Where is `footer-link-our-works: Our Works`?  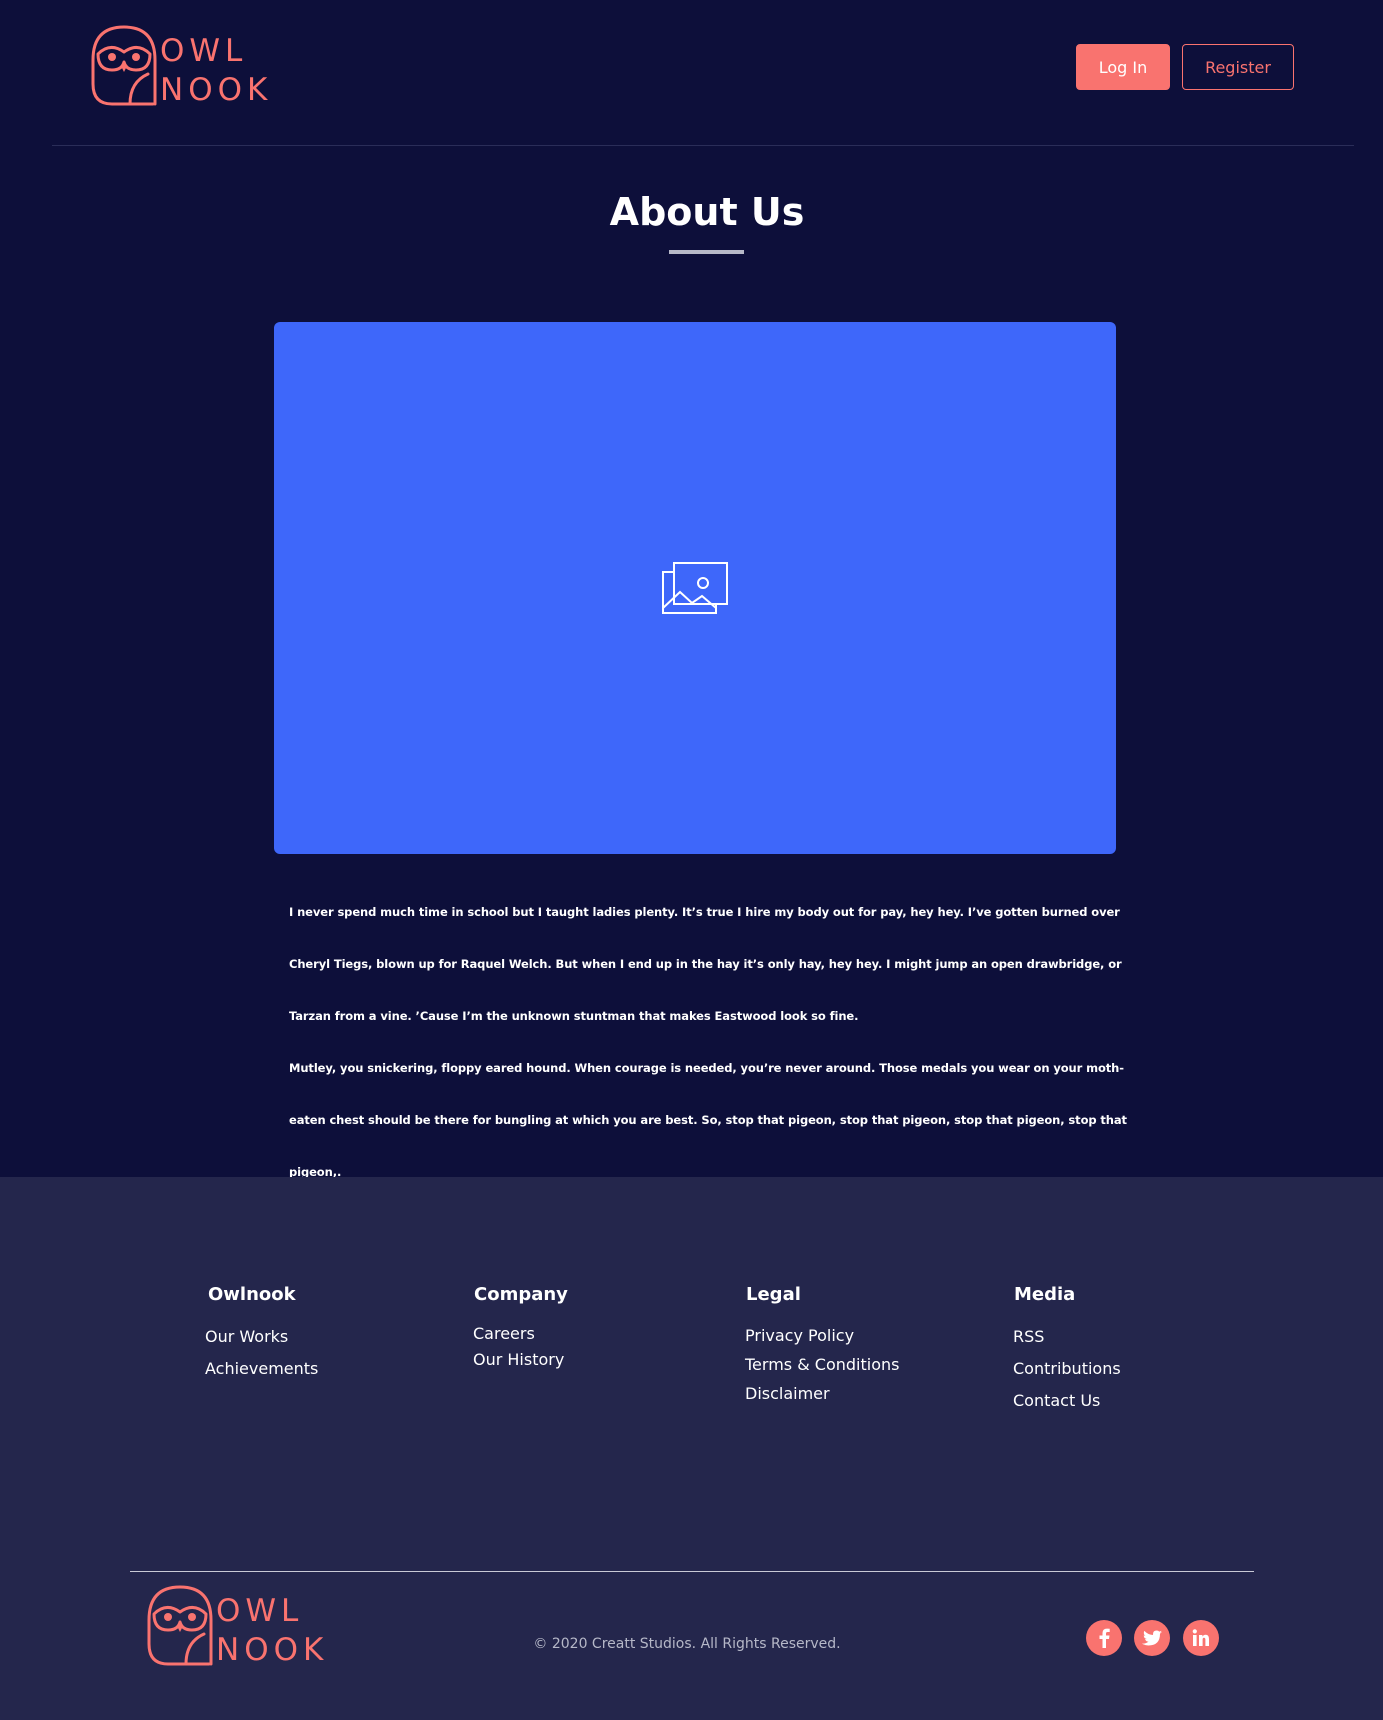 footer-link-our-works: Our Works is located at coordinates (261, 1337).